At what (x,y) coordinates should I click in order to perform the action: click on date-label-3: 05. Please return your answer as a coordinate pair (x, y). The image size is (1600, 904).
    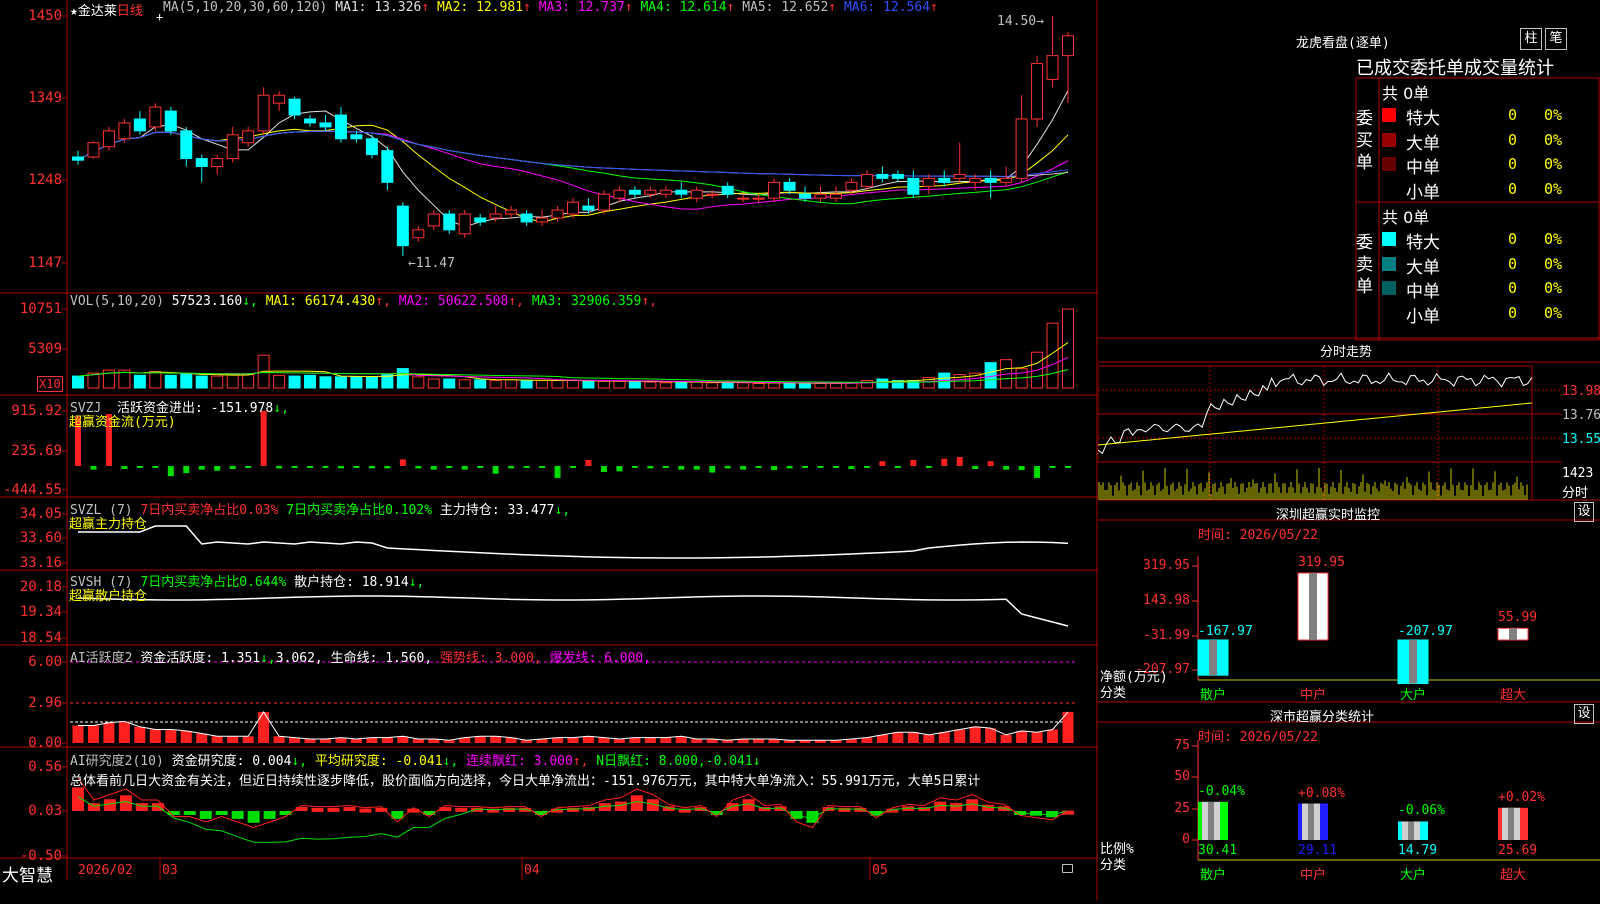
    Looking at the image, I should click on (880, 870).